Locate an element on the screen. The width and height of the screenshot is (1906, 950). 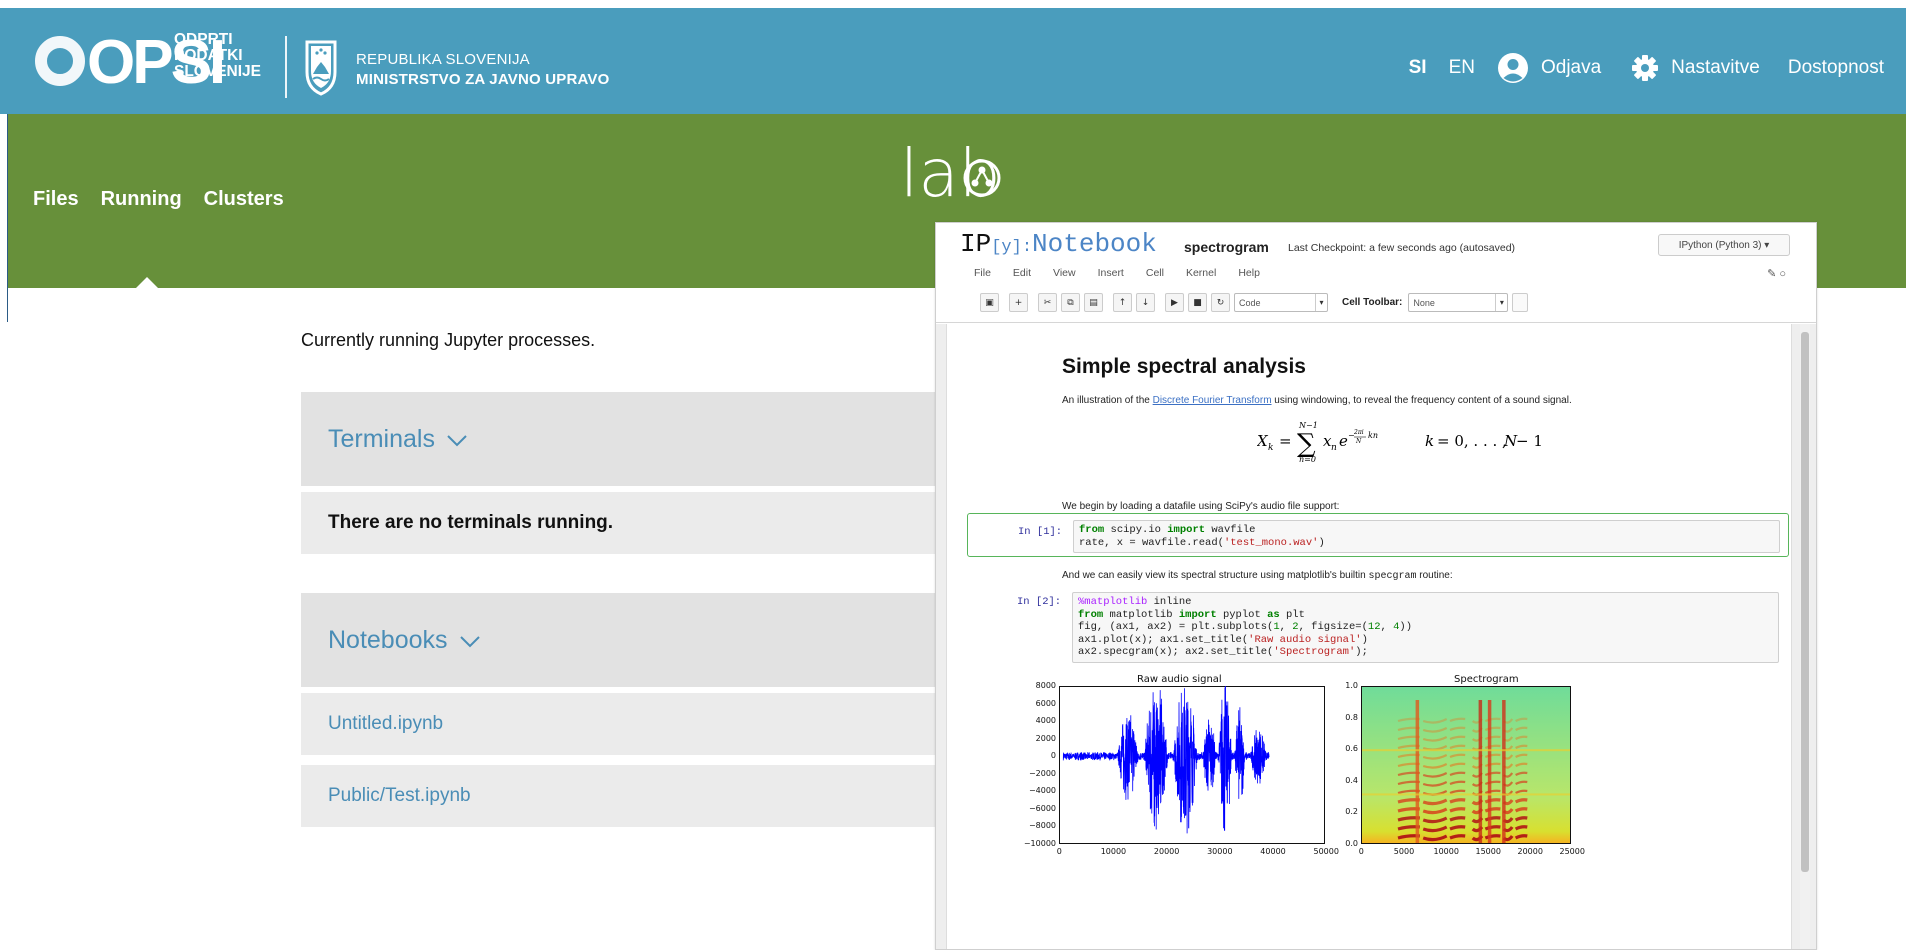
tab-files: Files is located at coordinates (56, 199).